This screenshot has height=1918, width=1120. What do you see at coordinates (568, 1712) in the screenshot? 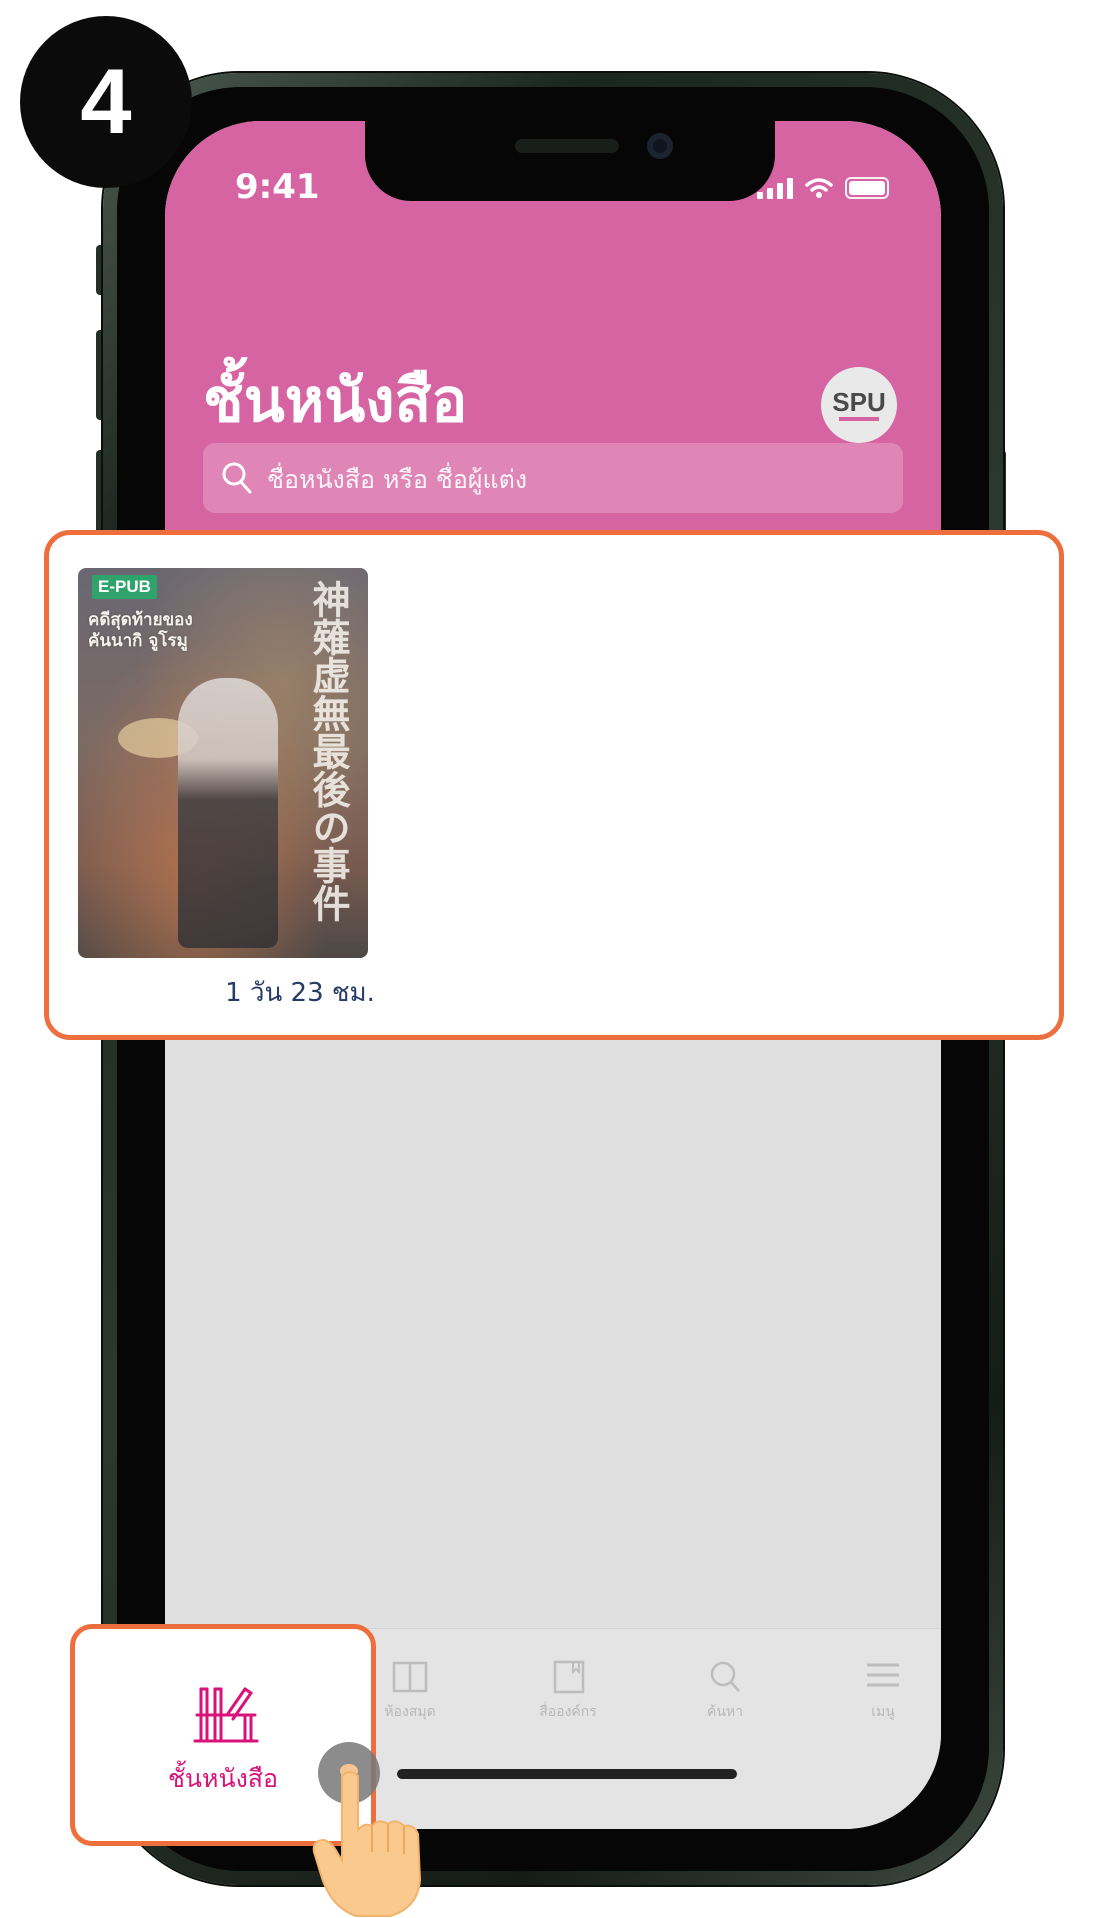
I see `tab-organization-label: สื่อองค์กร` at bounding box center [568, 1712].